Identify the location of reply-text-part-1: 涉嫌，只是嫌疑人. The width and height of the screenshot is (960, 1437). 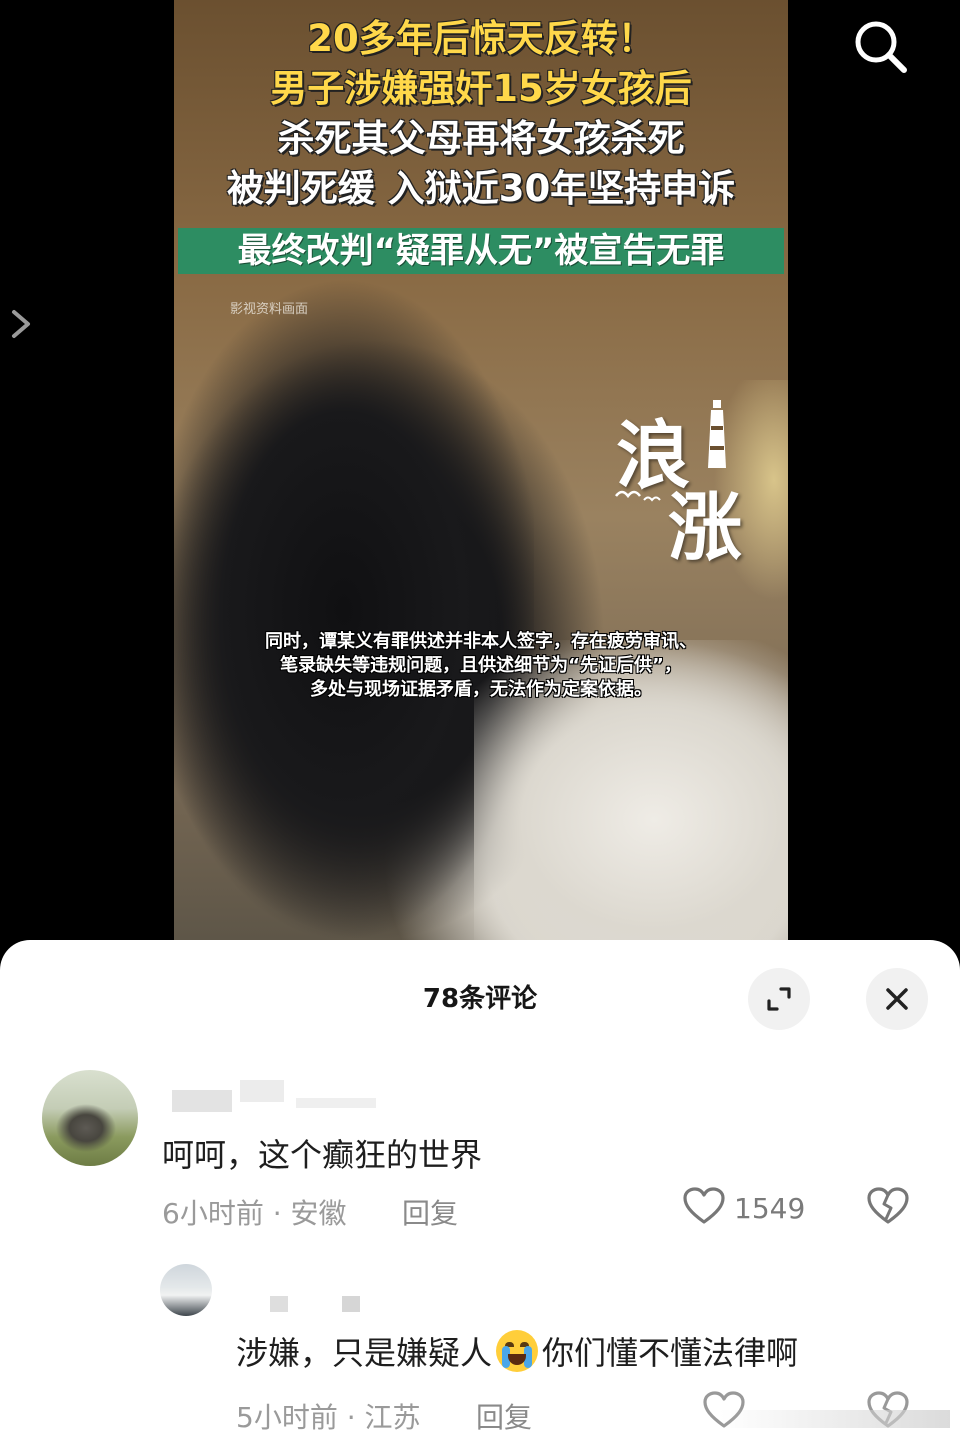
(364, 1353).